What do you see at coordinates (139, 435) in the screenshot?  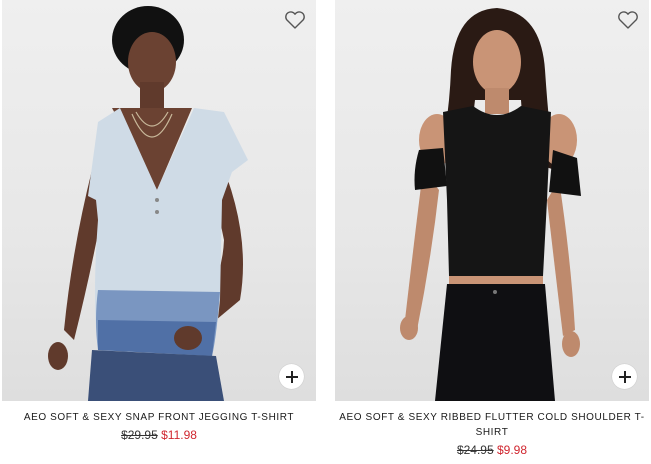 I see `original-price: $29.95` at bounding box center [139, 435].